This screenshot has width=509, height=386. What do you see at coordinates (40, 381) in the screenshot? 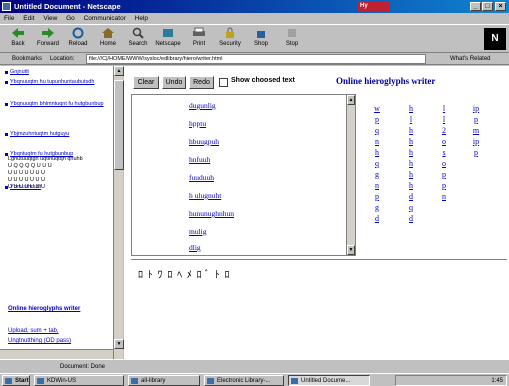
I see `kdwin-icon` at bounding box center [40, 381].